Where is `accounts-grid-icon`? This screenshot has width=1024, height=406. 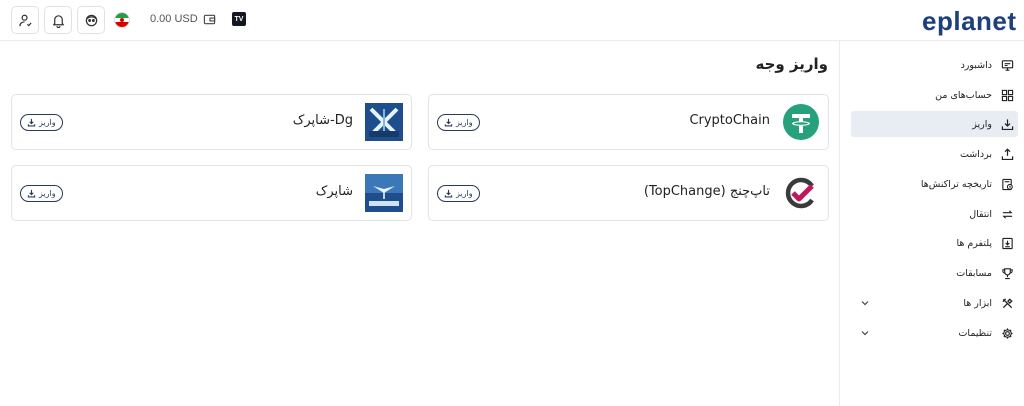
accounts-grid-icon is located at coordinates (1007, 95).